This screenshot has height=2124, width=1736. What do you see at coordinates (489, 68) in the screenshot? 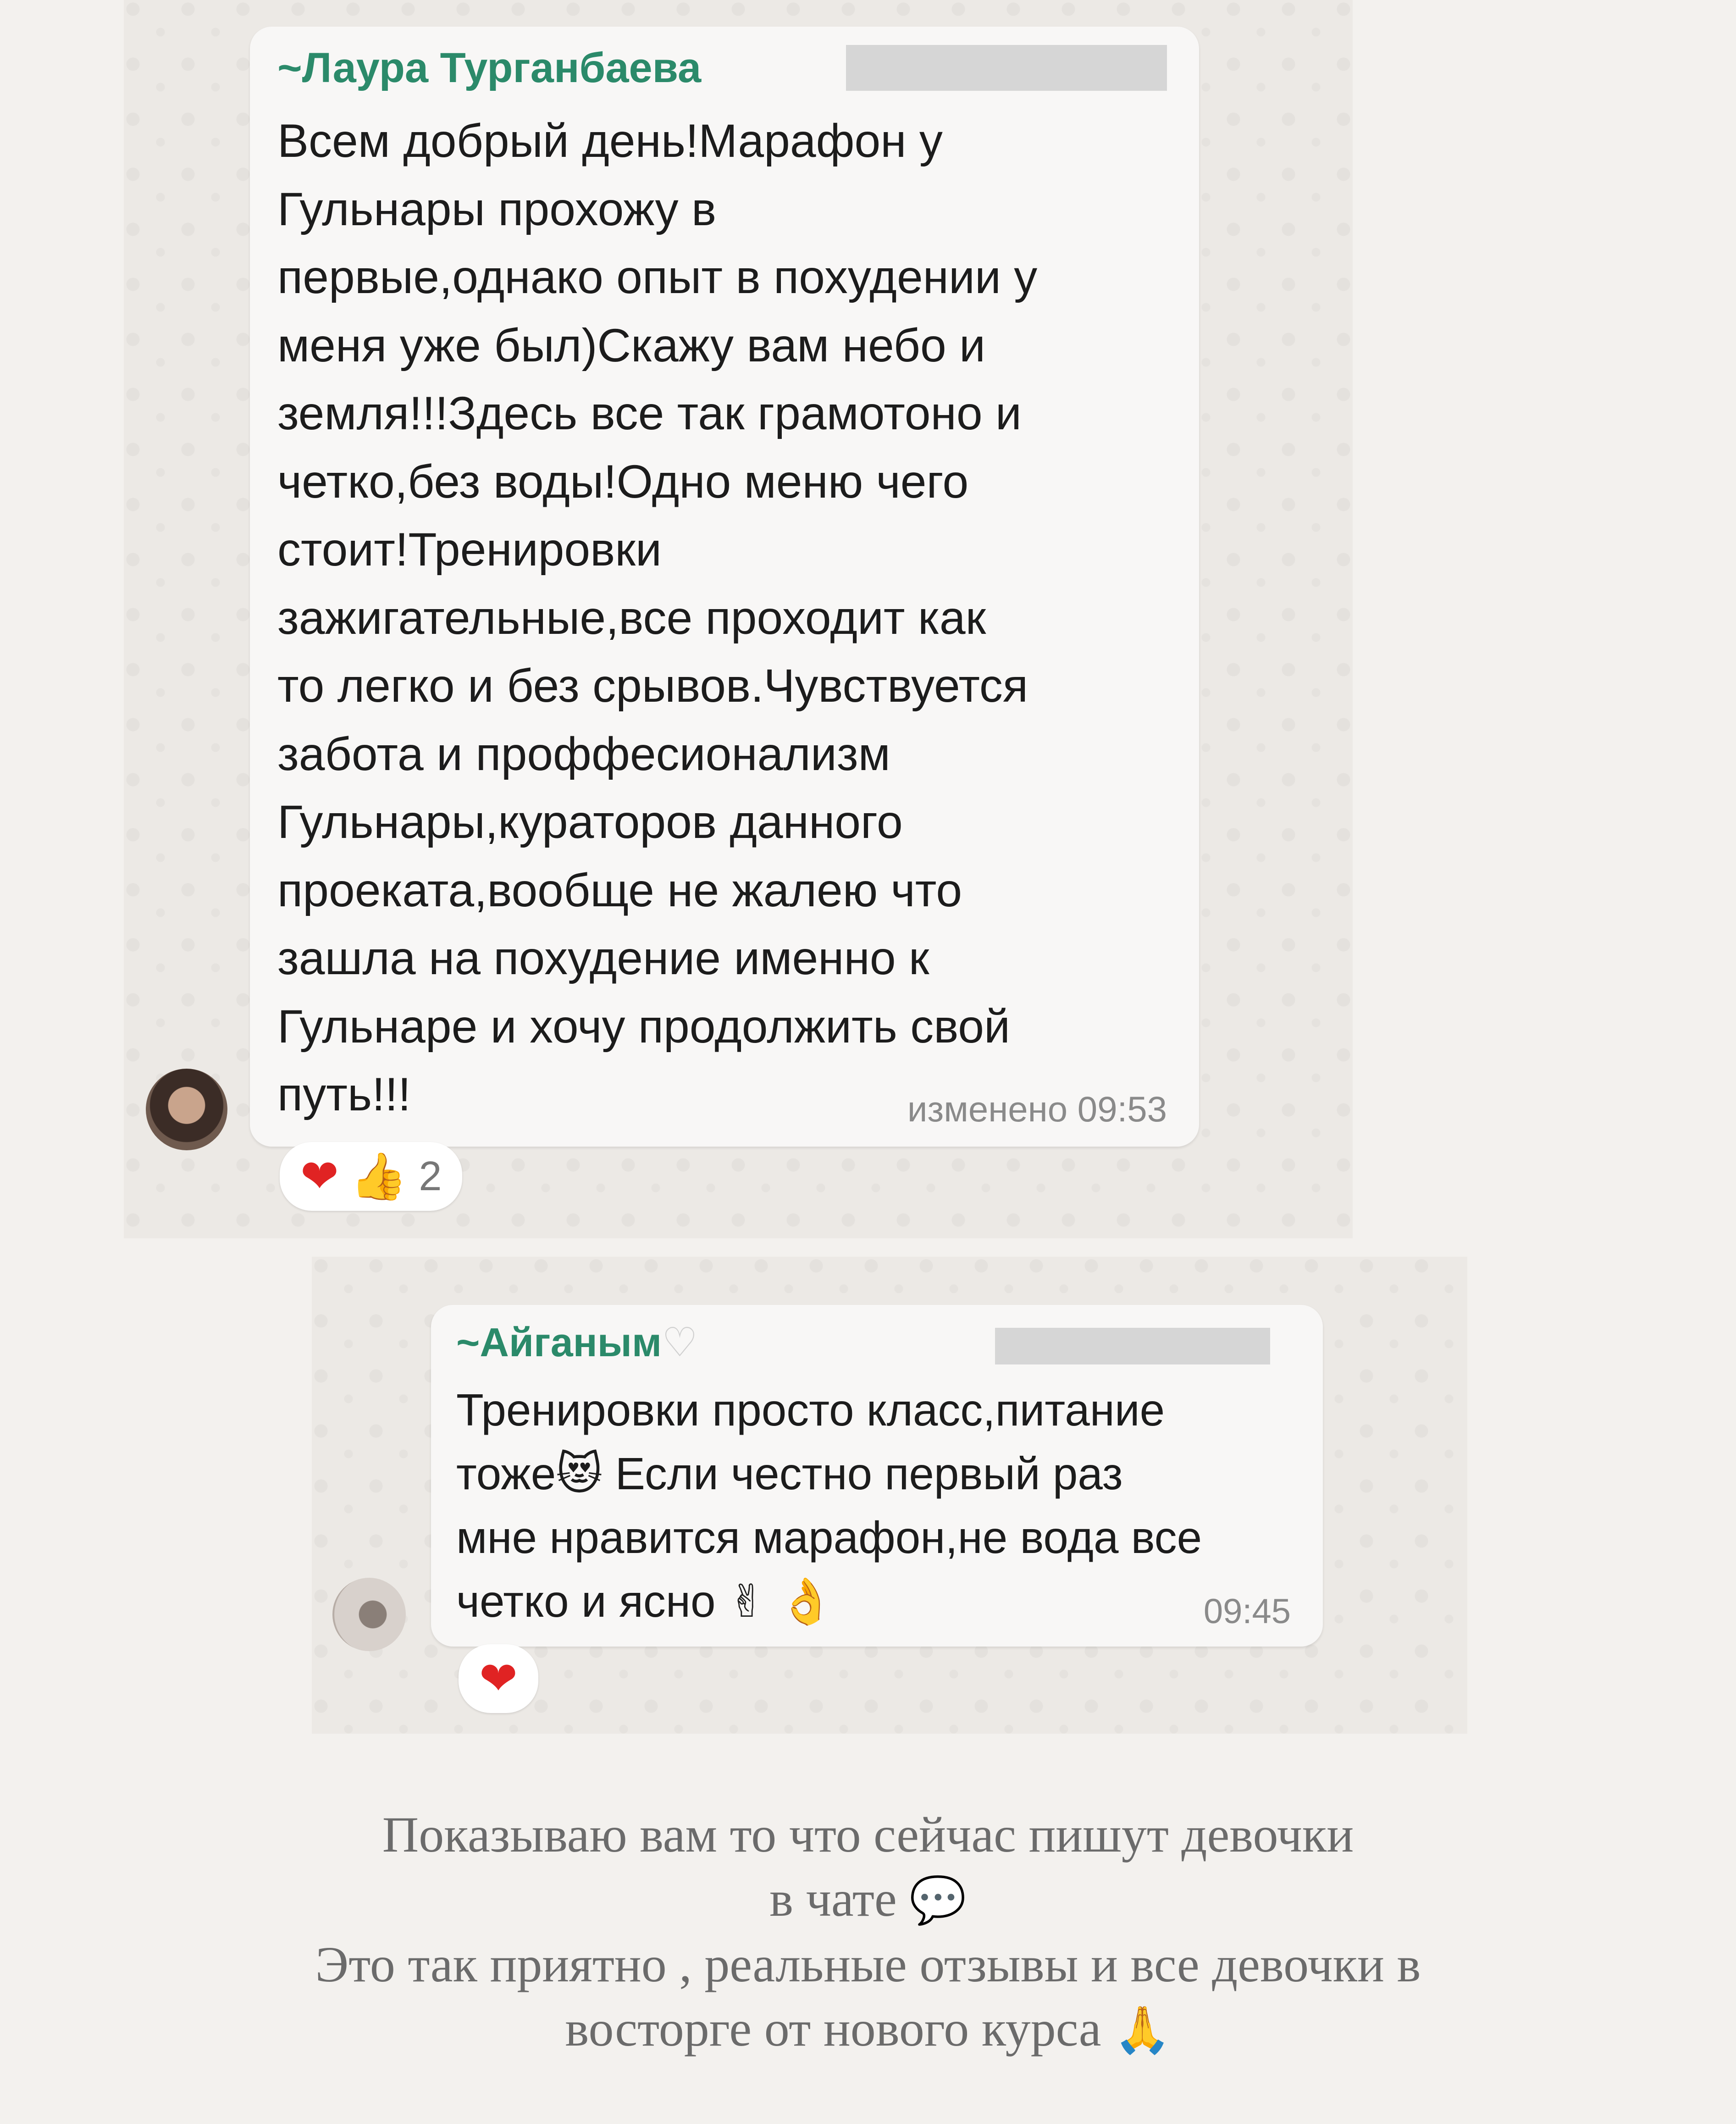
I see `sender-name: ~Лаура Турганбаева` at bounding box center [489, 68].